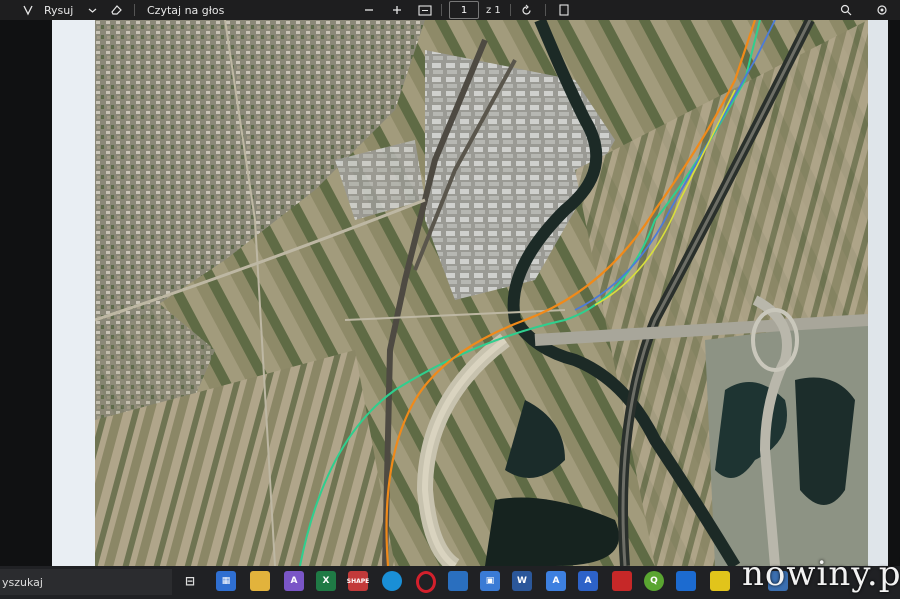  What do you see at coordinates (458, 581) in the screenshot?
I see `app-b-icon` at bounding box center [458, 581].